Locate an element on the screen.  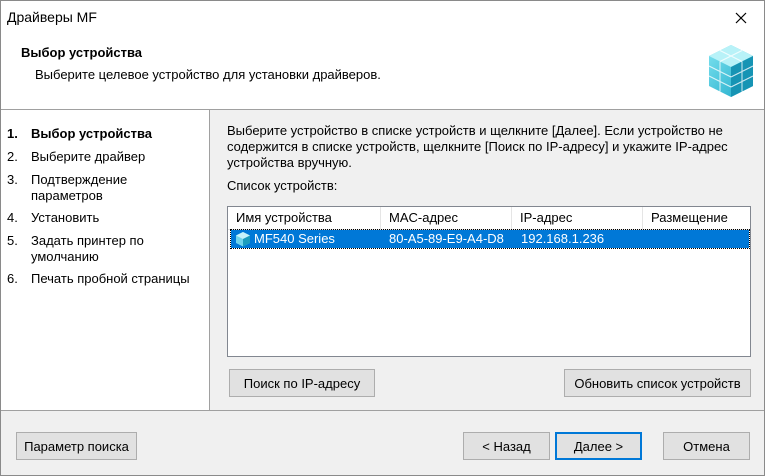
step-6: 6. Печать пробной страницы is located at coordinates (104, 279).